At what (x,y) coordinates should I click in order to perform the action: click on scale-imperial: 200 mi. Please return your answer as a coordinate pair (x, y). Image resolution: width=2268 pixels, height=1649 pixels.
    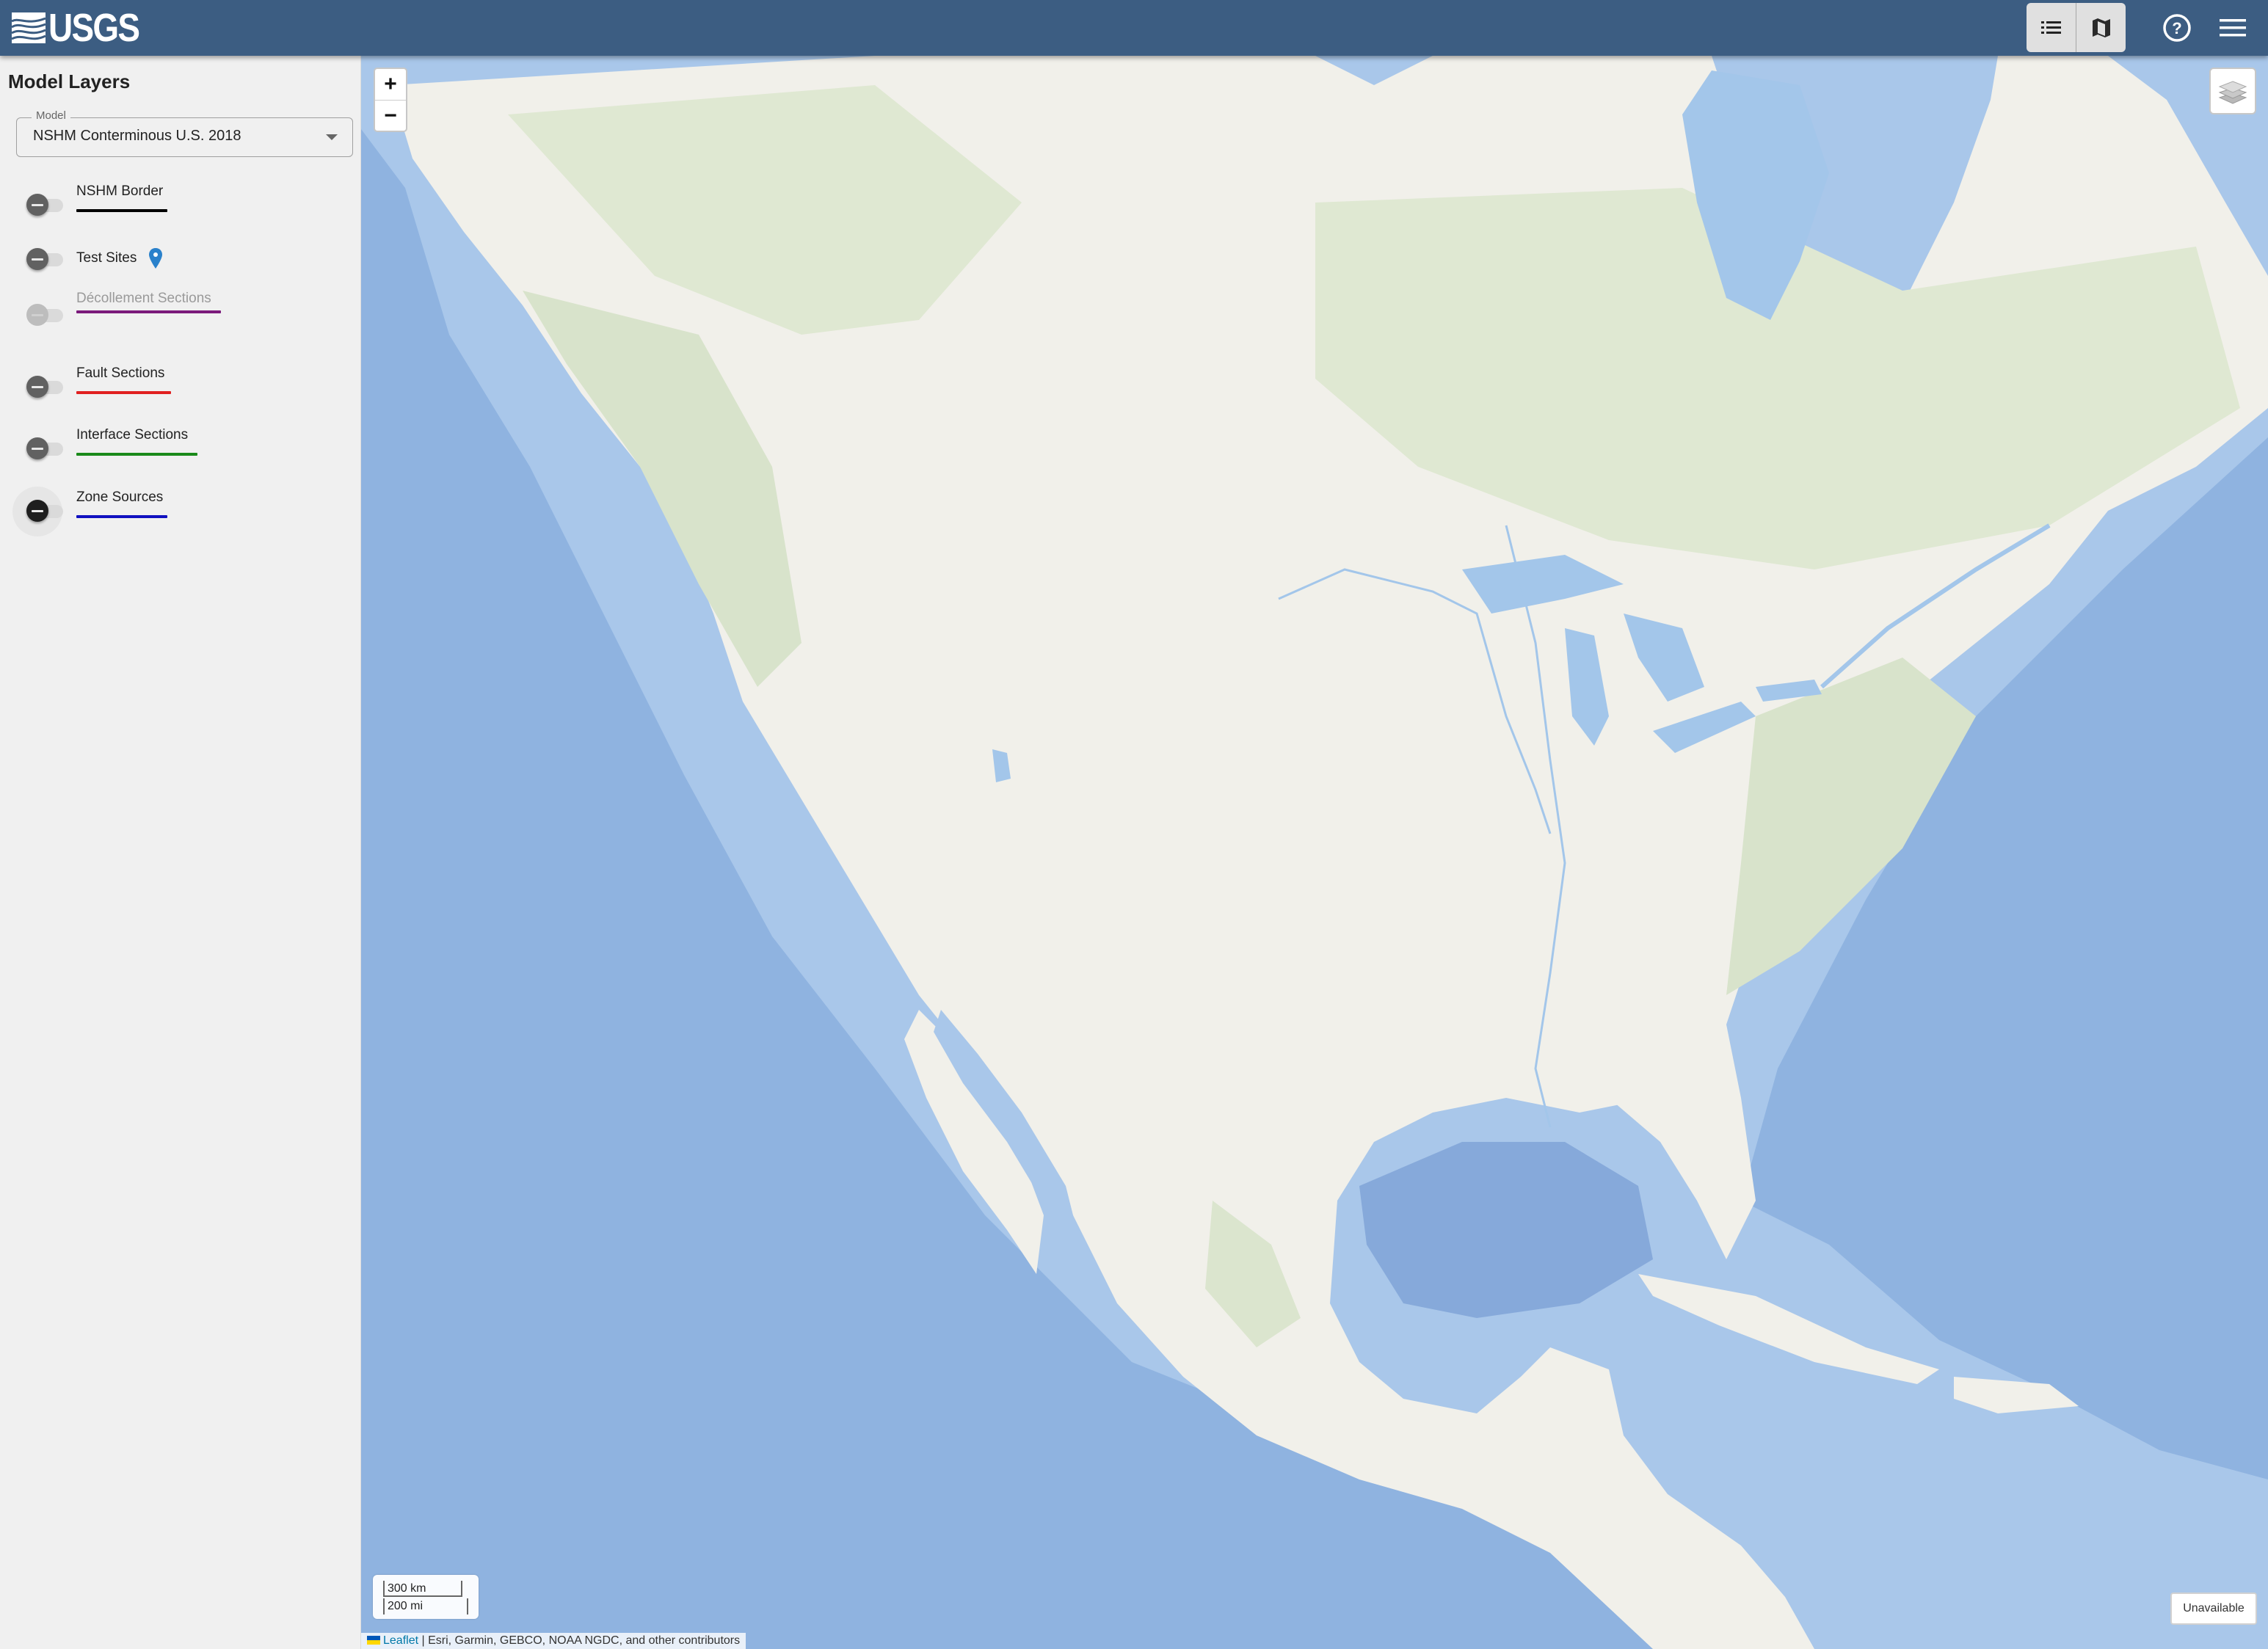
    Looking at the image, I should click on (425, 1606).